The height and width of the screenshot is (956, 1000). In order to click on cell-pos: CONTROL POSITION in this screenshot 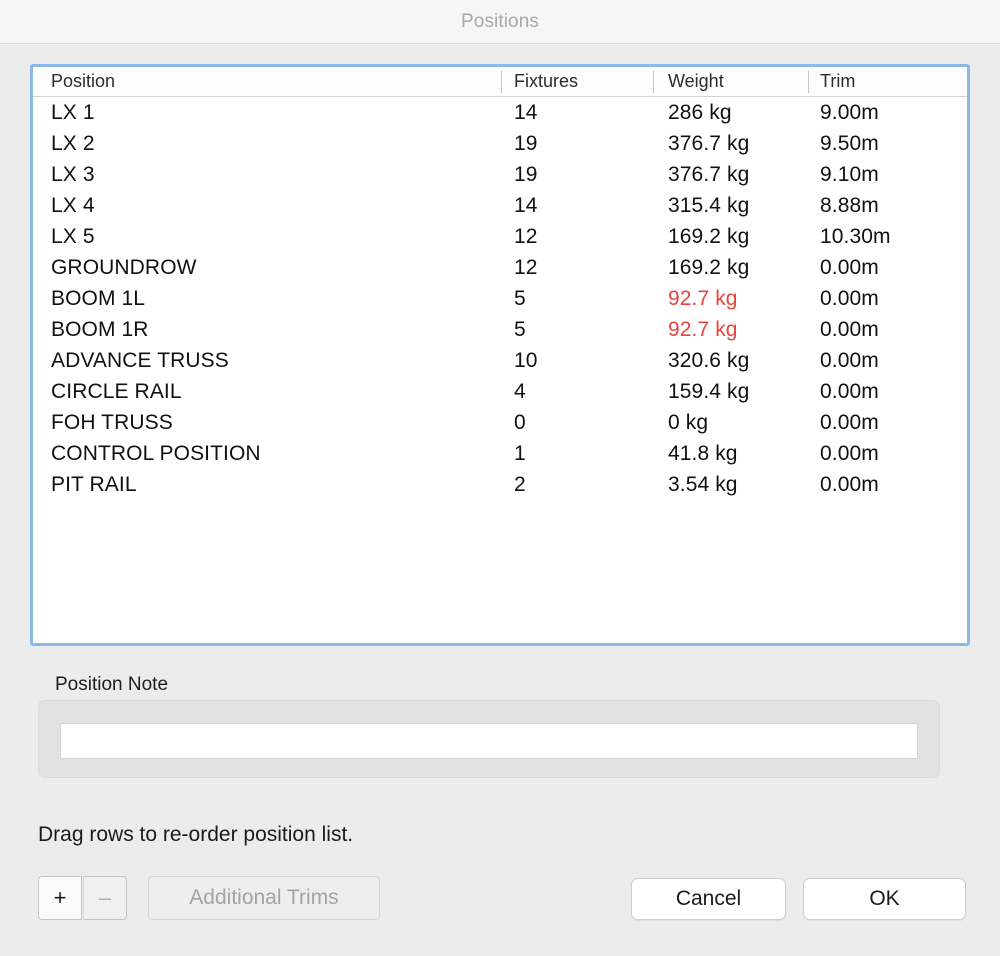, I will do `click(156, 453)`.